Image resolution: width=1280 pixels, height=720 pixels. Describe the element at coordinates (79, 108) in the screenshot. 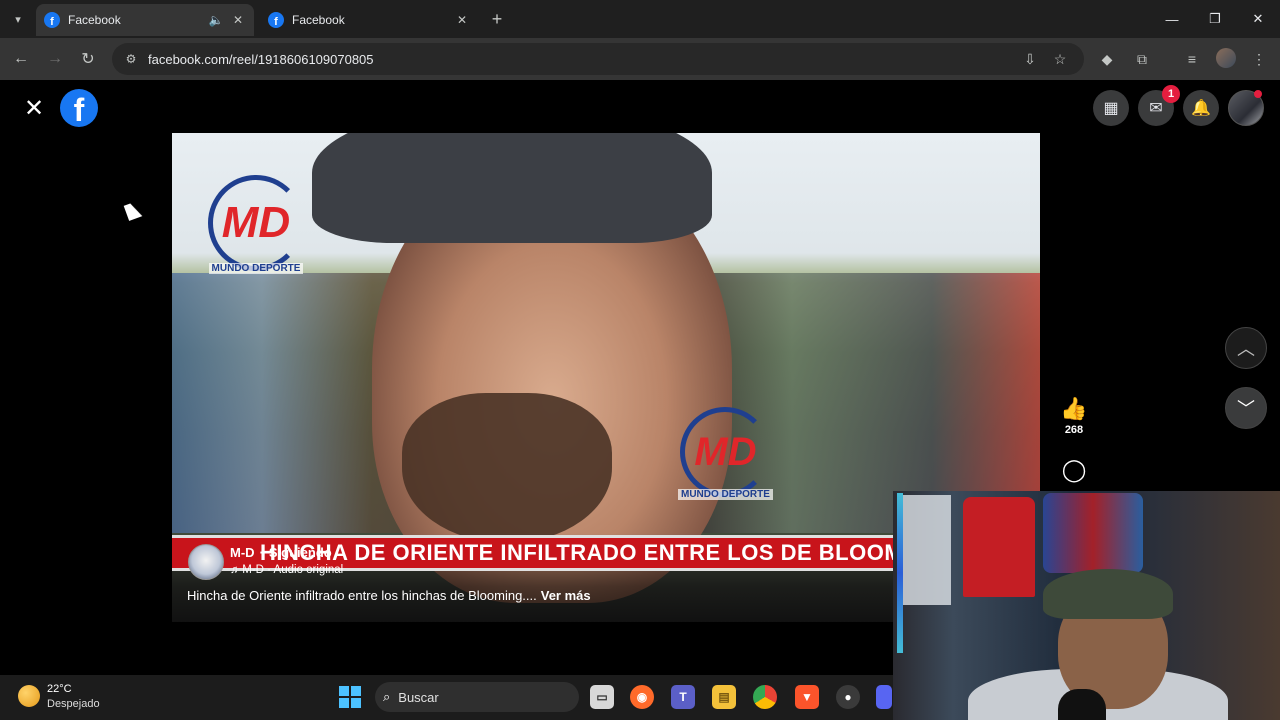

I see `facebook-logo: f` at that location.